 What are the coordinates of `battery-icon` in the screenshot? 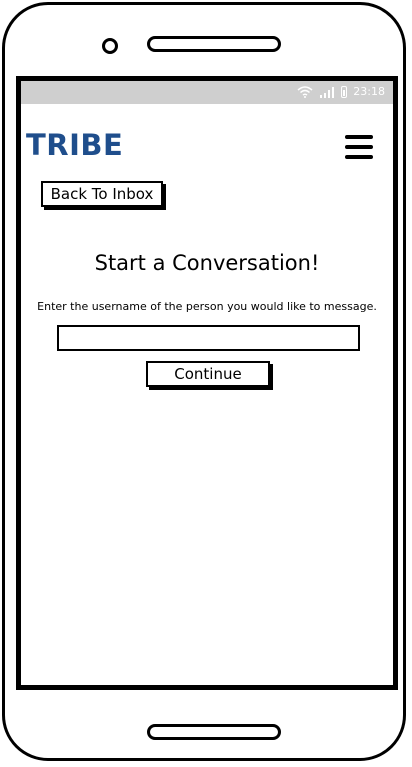 It's located at (344, 91).